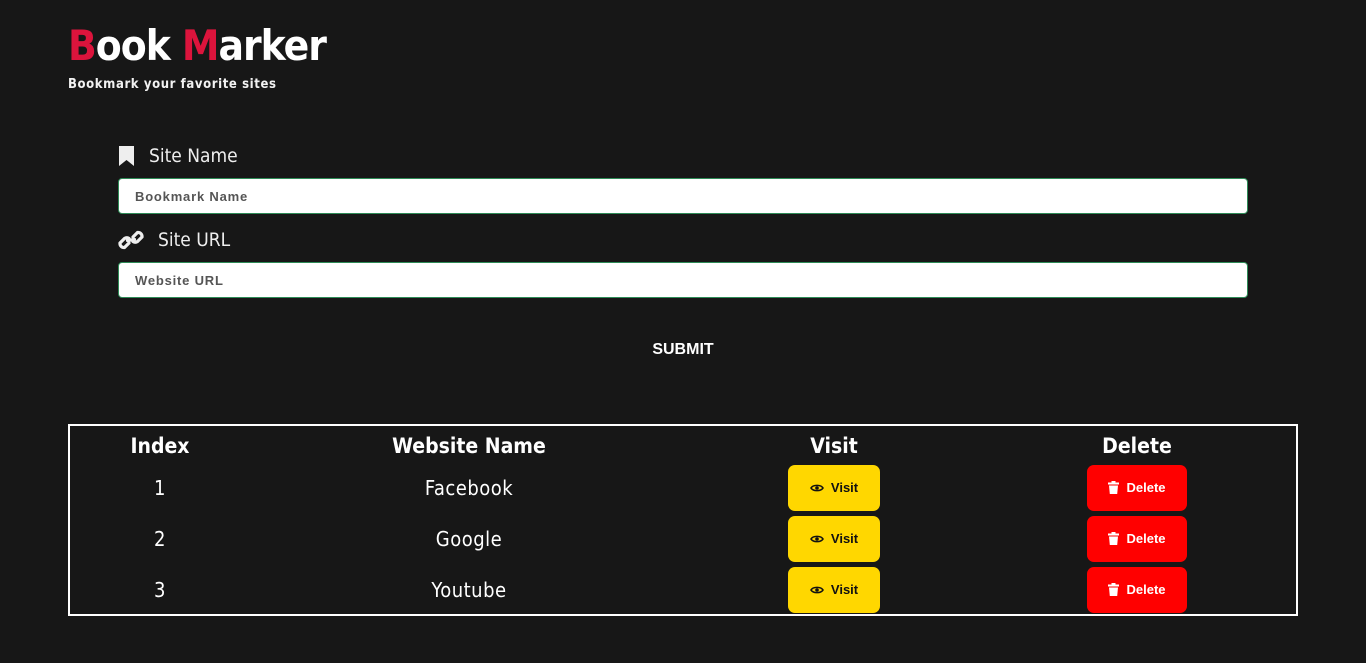  What do you see at coordinates (193, 156) in the screenshot?
I see `site-name-label: Site Name` at bounding box center [193, 156].